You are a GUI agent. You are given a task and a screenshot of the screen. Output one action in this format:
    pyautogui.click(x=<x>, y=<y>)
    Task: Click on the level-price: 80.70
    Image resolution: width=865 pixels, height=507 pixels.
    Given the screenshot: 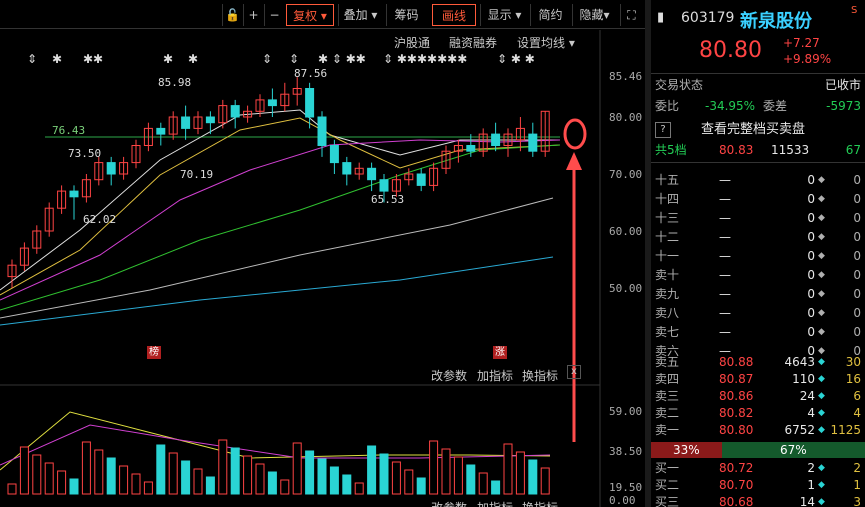 What is the action you would take?
    pyautogui.click(x=736, y=485)
    